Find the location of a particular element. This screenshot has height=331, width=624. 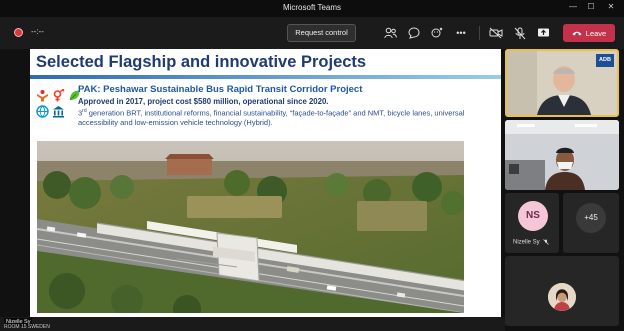

slide-title-rule is located at coordinates (265, 77).